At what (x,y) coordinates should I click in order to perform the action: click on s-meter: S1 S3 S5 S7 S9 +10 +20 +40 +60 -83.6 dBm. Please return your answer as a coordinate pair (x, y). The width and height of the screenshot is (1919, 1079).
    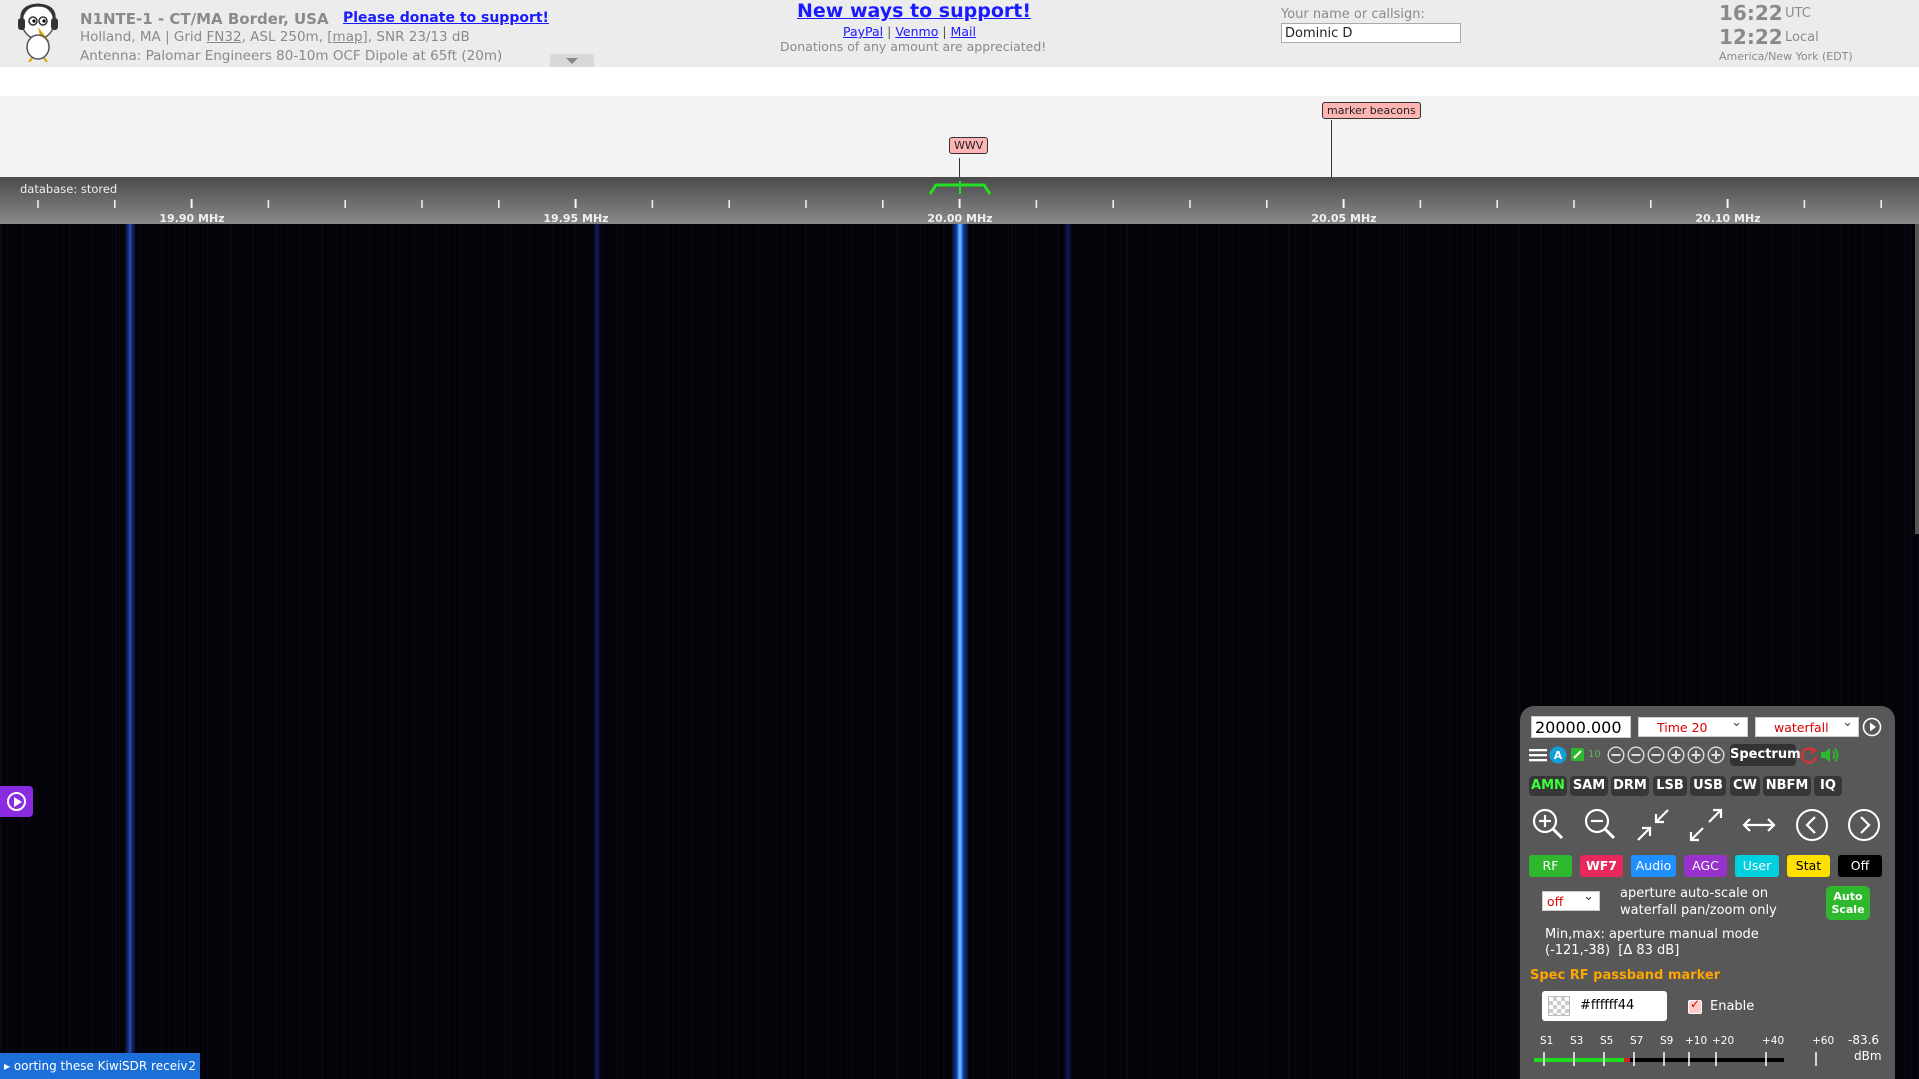
    Looking at the image, I should click on (1707, 1055).